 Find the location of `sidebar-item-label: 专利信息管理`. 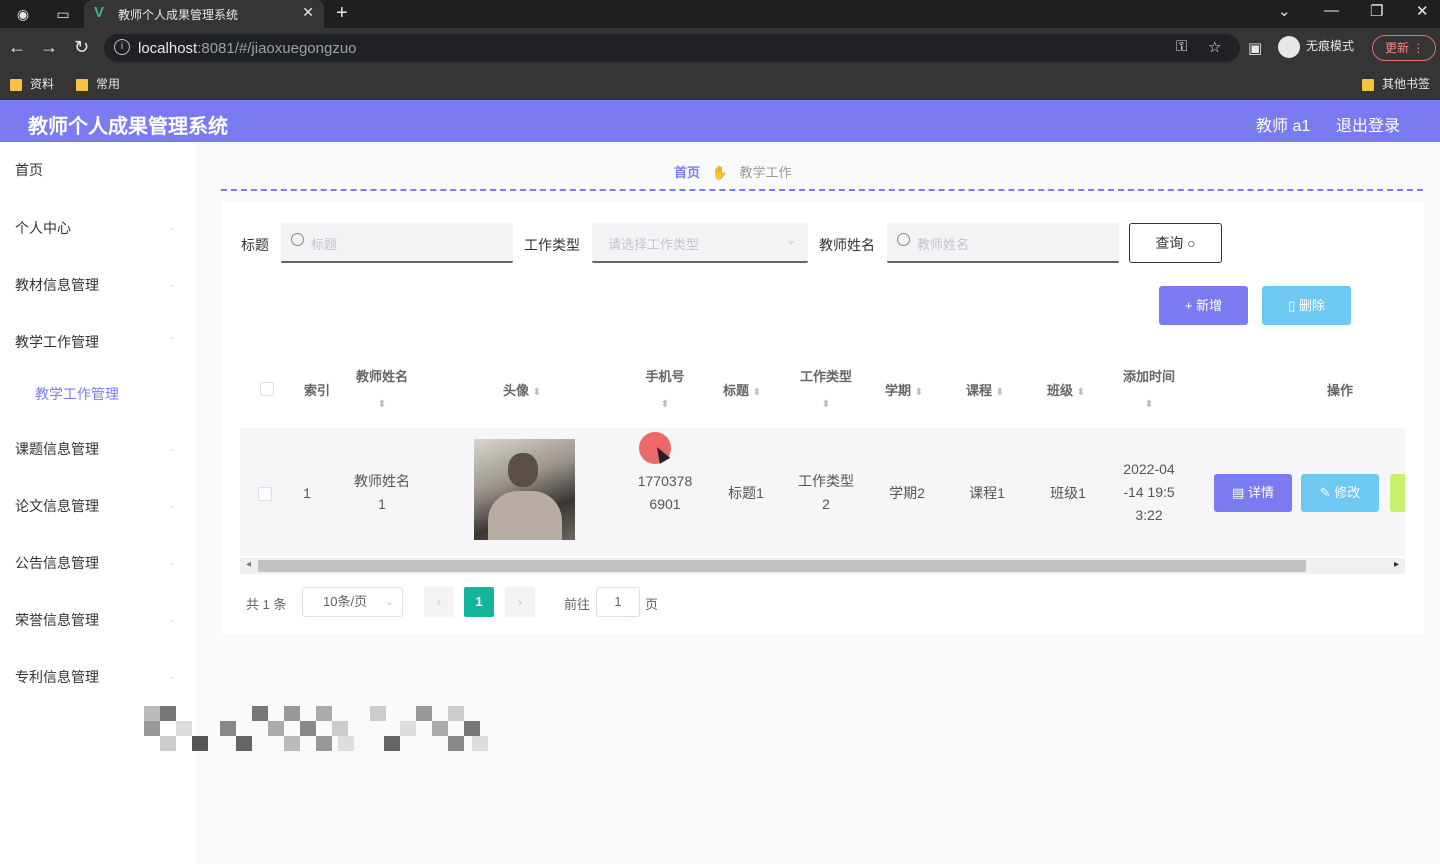

sidebar-item-label: 专利信息管理 is located at coordinates (57, 677).